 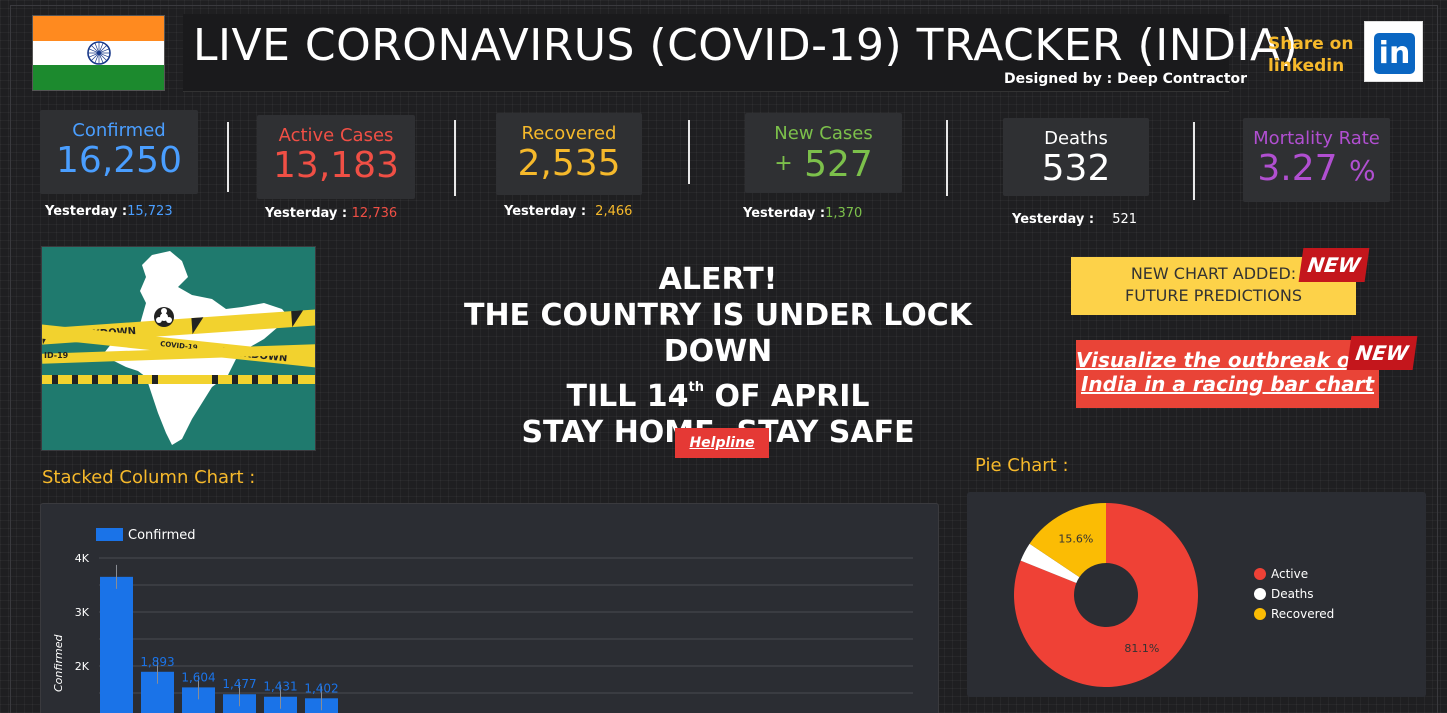 I want to click on confirmed-value: 16,250, so click(x=119, y=160).